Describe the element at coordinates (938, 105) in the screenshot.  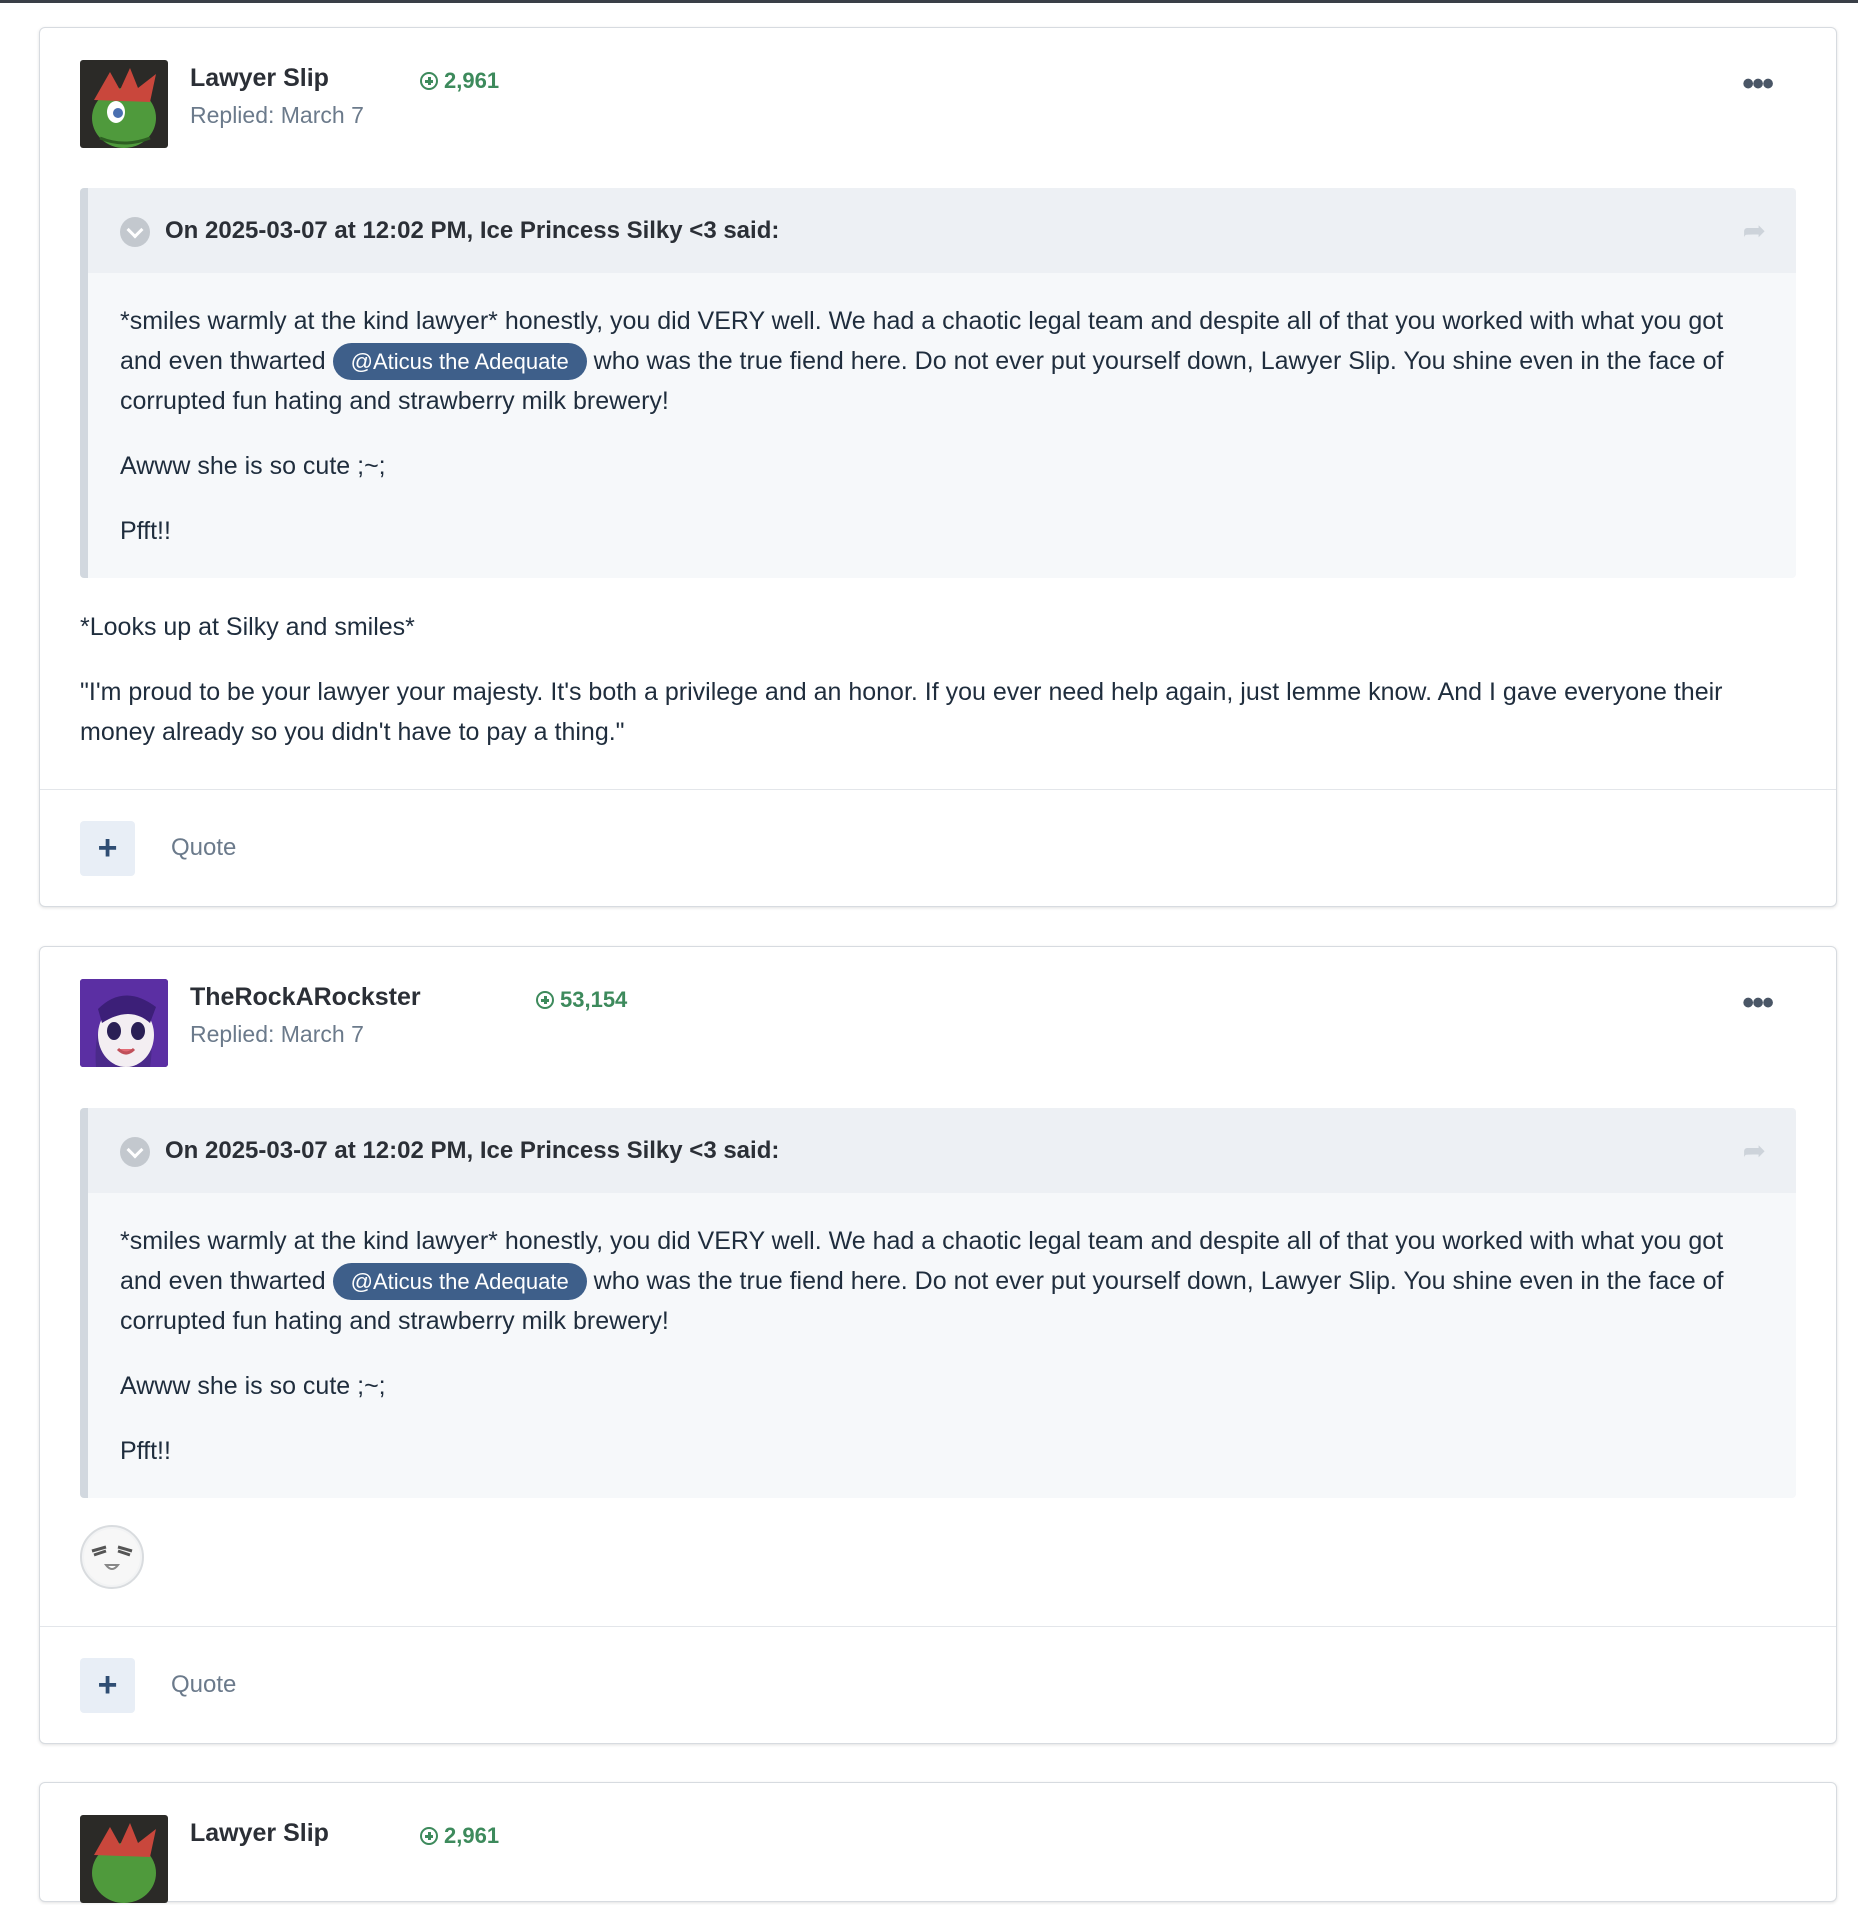
I see `post-header: Lawyer Slip 2,961 Replied: March 7 •••` at that location.